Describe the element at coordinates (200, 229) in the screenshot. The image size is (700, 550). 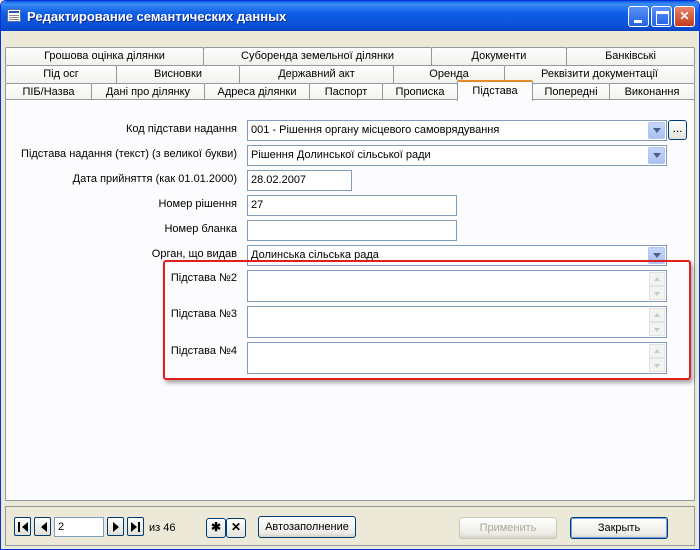
I see `blank-number-label: Номер бланка` at that location.